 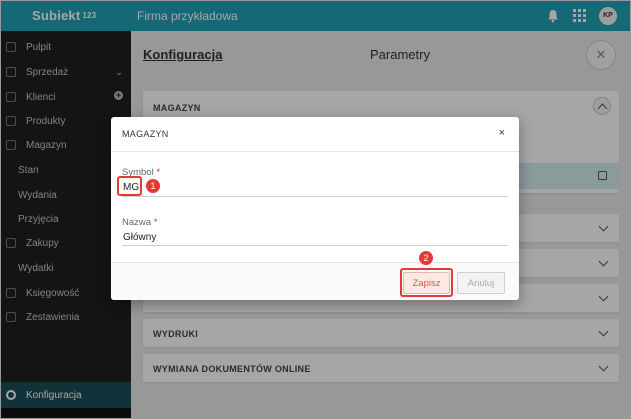 I want to click on step-badge-2: 2, so click(x=426, y=258).